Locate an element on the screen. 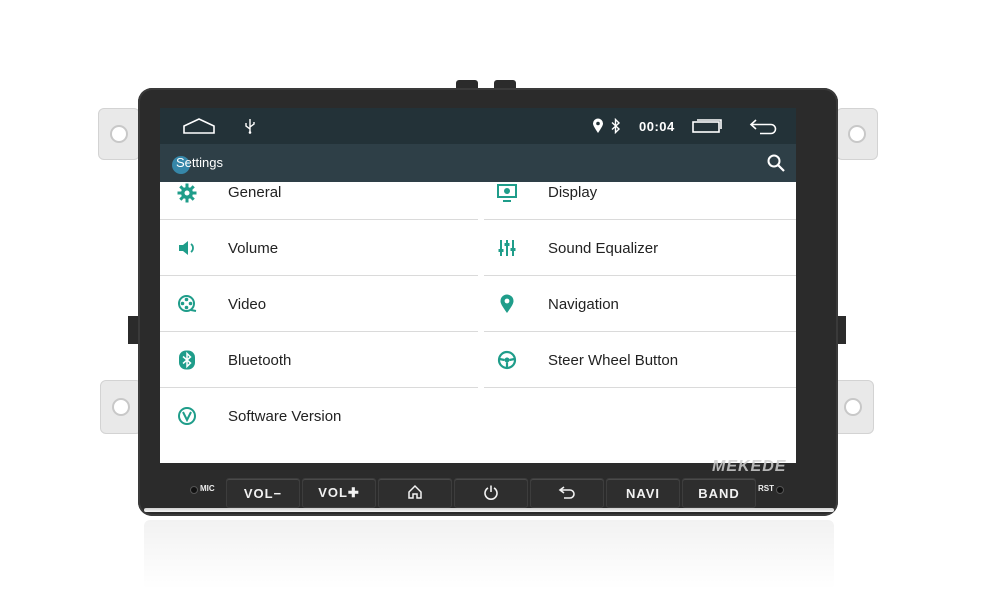 This screenshot has width=1000, height=600. back-button is located at coordinates (567, 493).